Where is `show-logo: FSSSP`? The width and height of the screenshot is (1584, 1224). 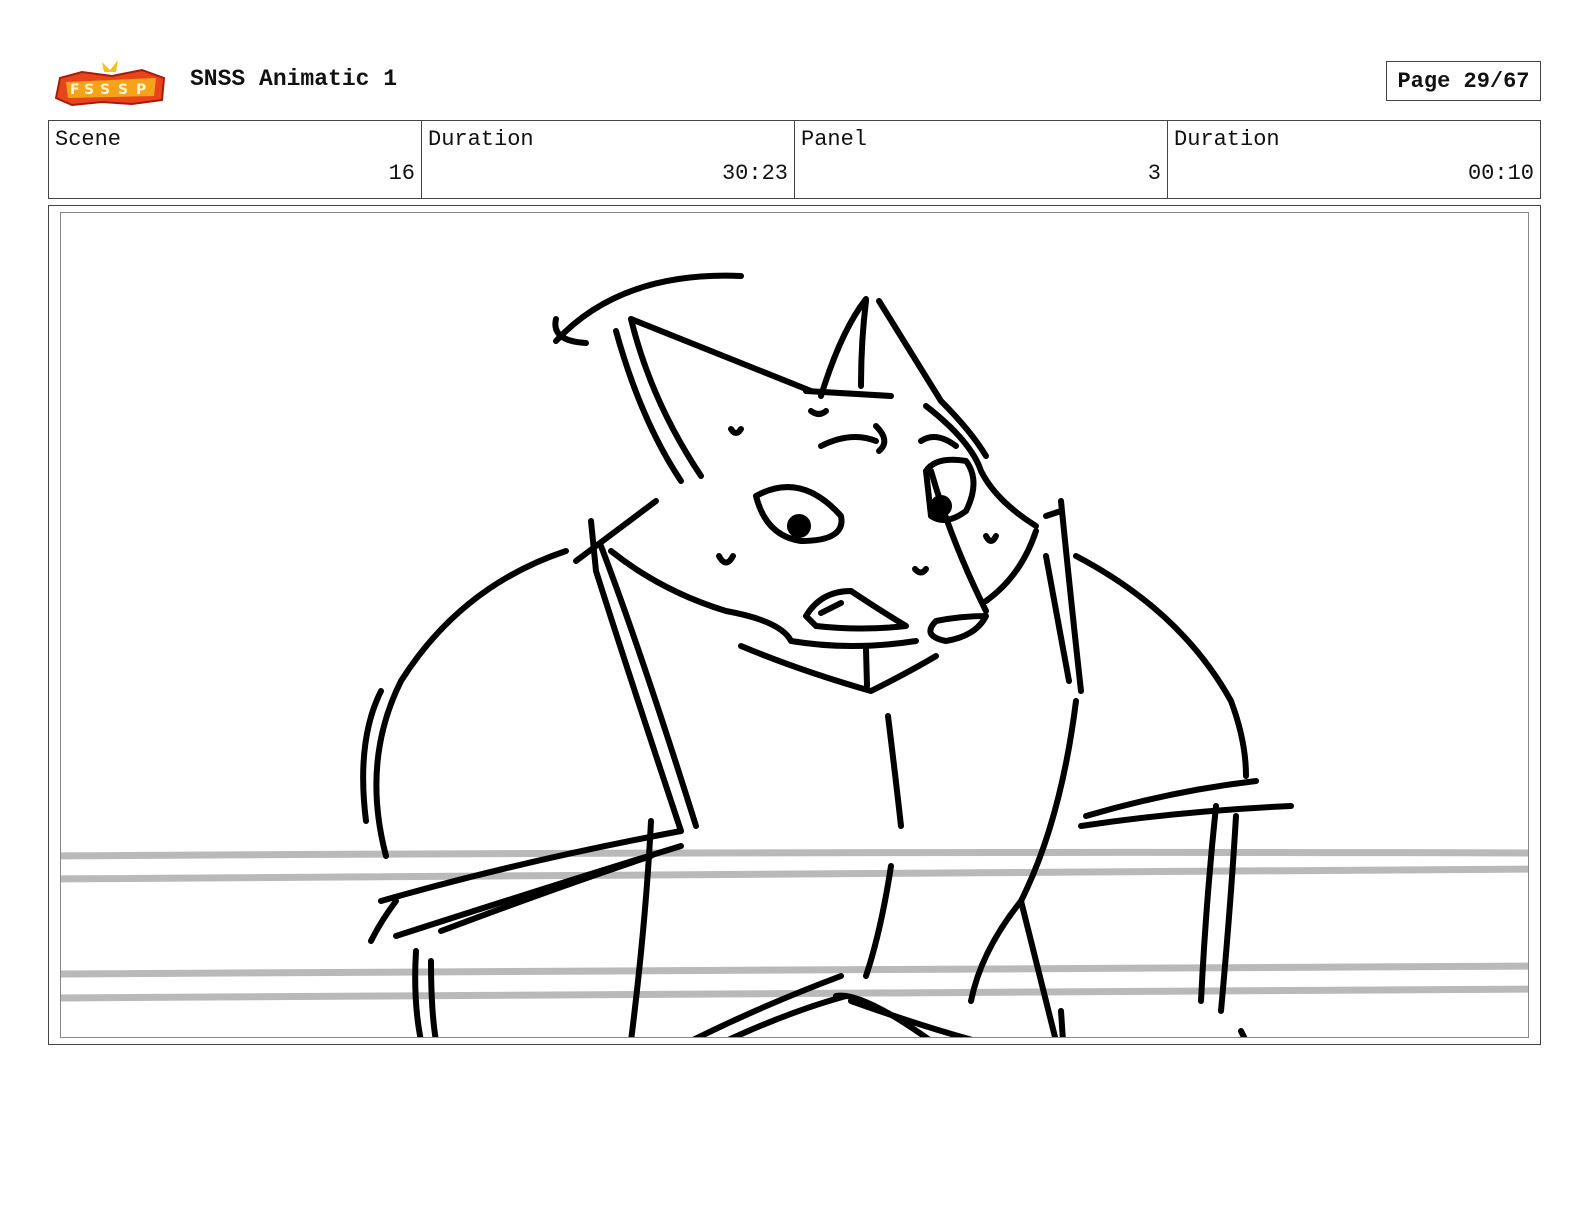
show-logo: FSSSP is located at coordinates (111, 83).